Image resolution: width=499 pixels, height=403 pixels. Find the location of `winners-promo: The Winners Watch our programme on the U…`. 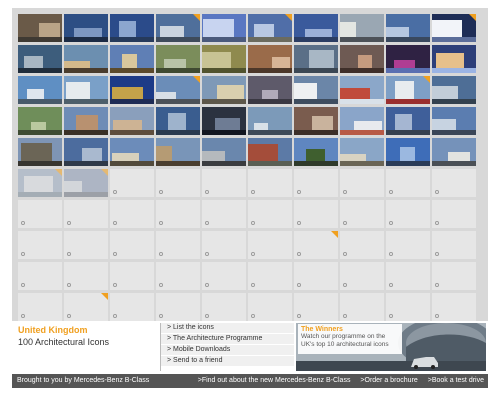

winners-promo: The Winners Watch our programme on the U… is located at coordinates (391, 347).